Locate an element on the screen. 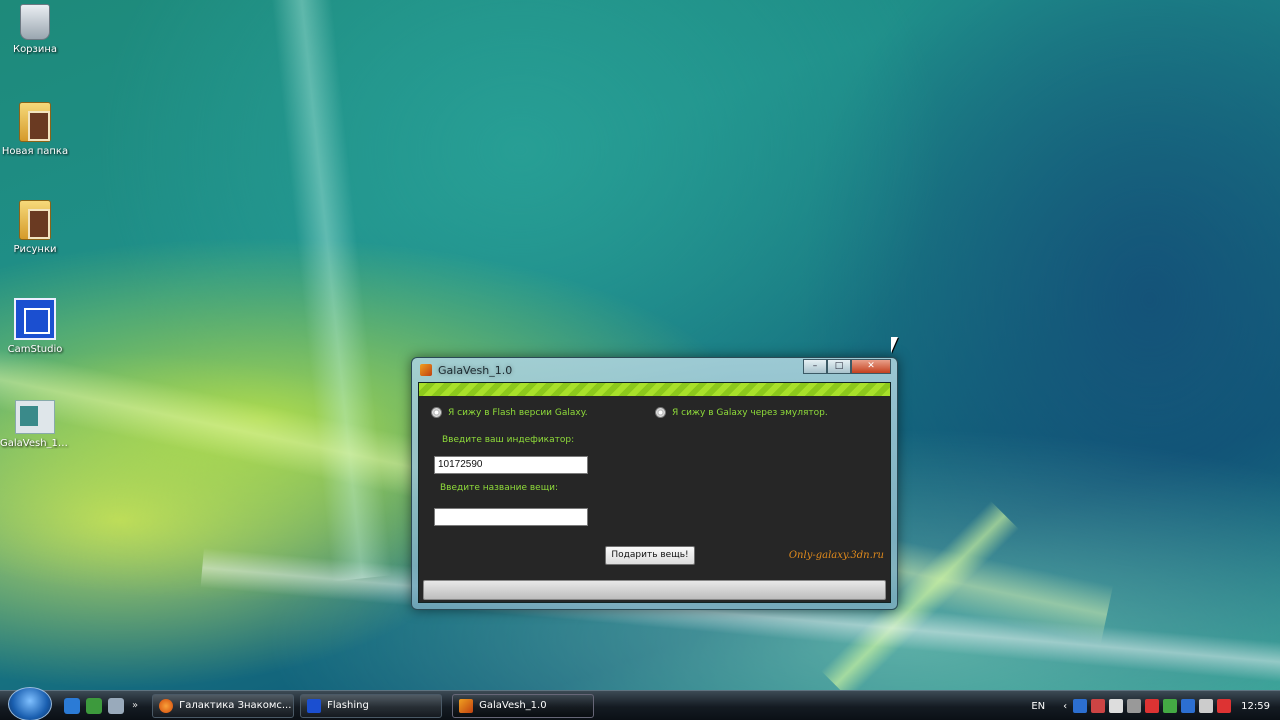  switch-windows-icon is located at coordinates (116, 705).